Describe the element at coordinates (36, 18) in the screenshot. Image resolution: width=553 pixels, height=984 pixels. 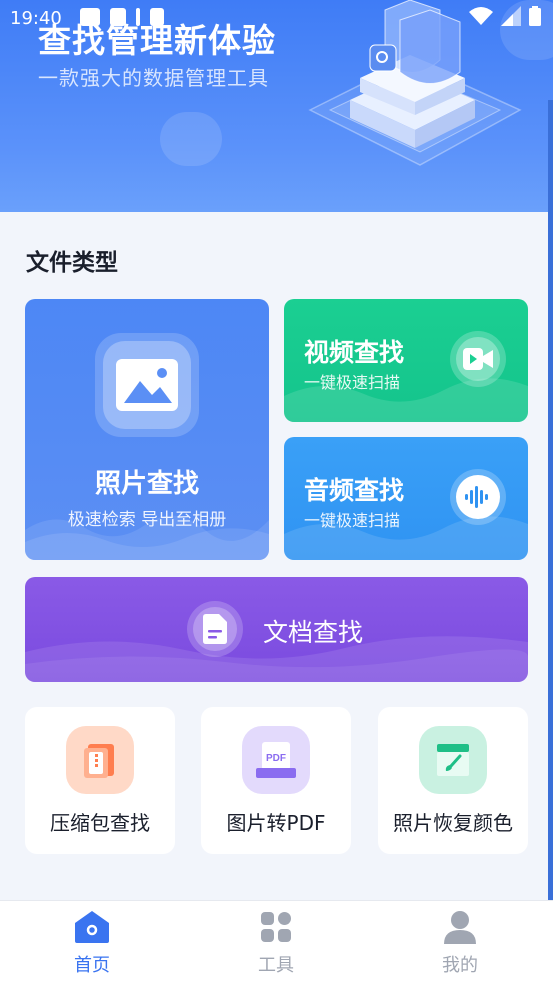
I see `status-time: 19:40` at that location.